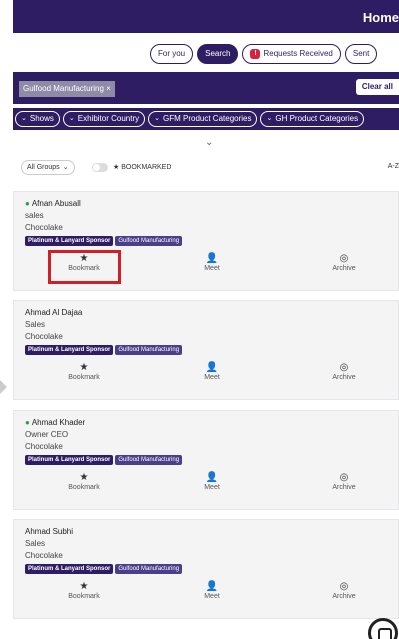  I want to click on attendee-name: Ahmad Al Dajaa, so click(53, 312).